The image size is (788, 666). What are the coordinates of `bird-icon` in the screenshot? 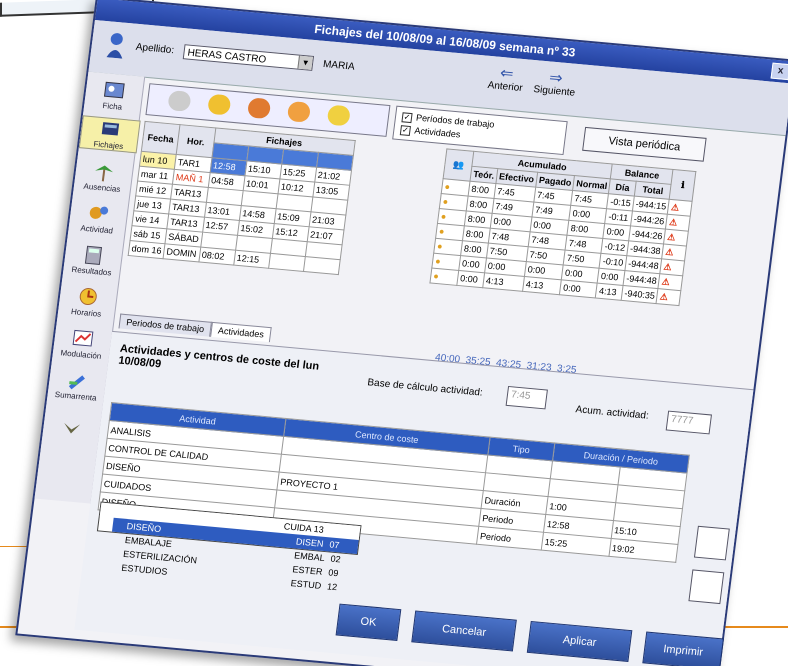 It's located at (72, 428).